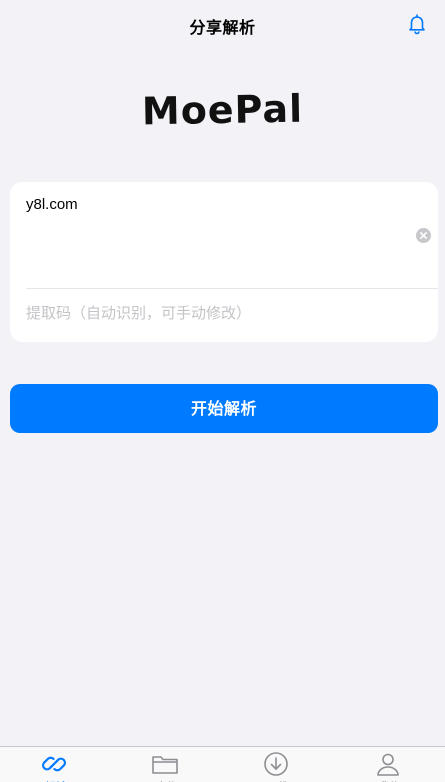  I want to click on tab-bar: 解析 文件 下载 我的, so click(222, 764).